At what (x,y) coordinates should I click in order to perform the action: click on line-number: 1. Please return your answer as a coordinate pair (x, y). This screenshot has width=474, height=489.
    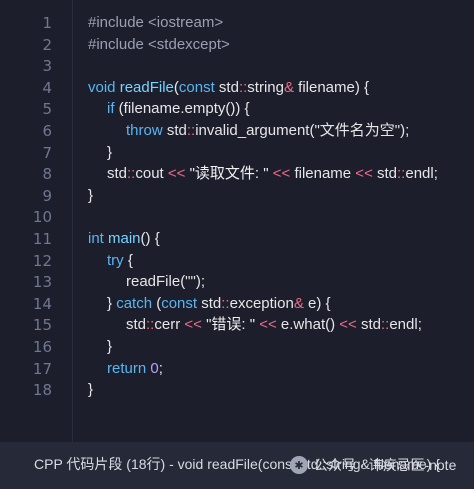
    Looking at the image, I should click on (47, 23).